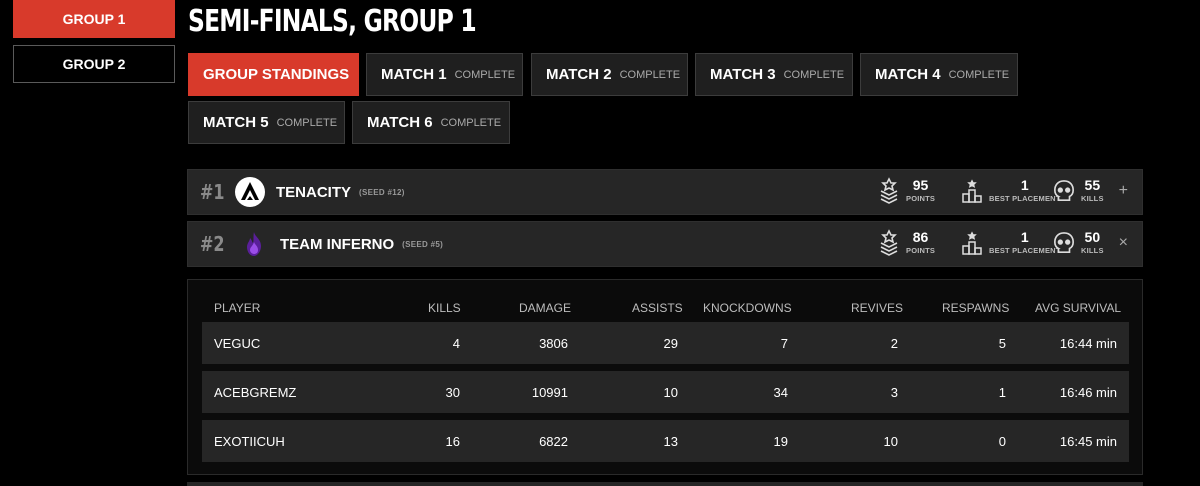 Image resolution: width=1200 pixels, height=486 pixels. I want to click on kills-cell: 4, so click(456, 343).